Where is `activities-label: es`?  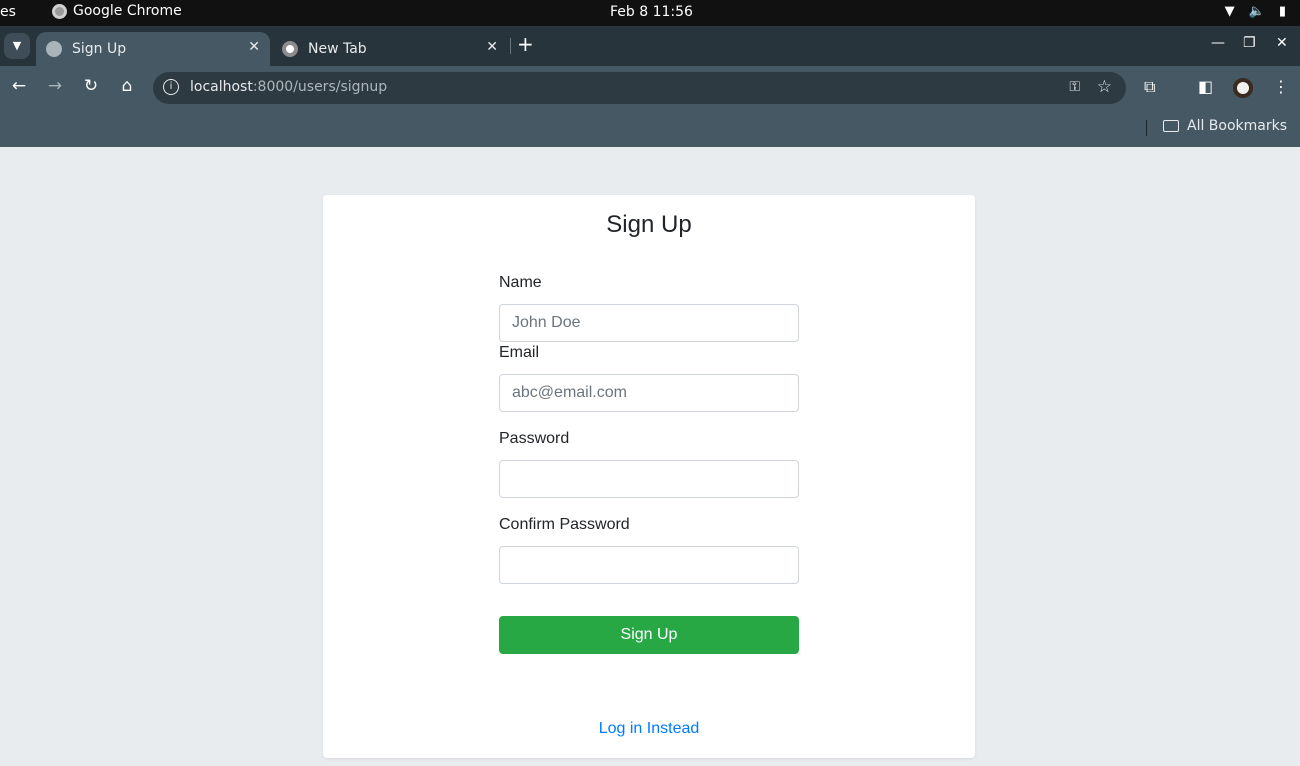
activities-label: es is located at coordinates (8, 12).